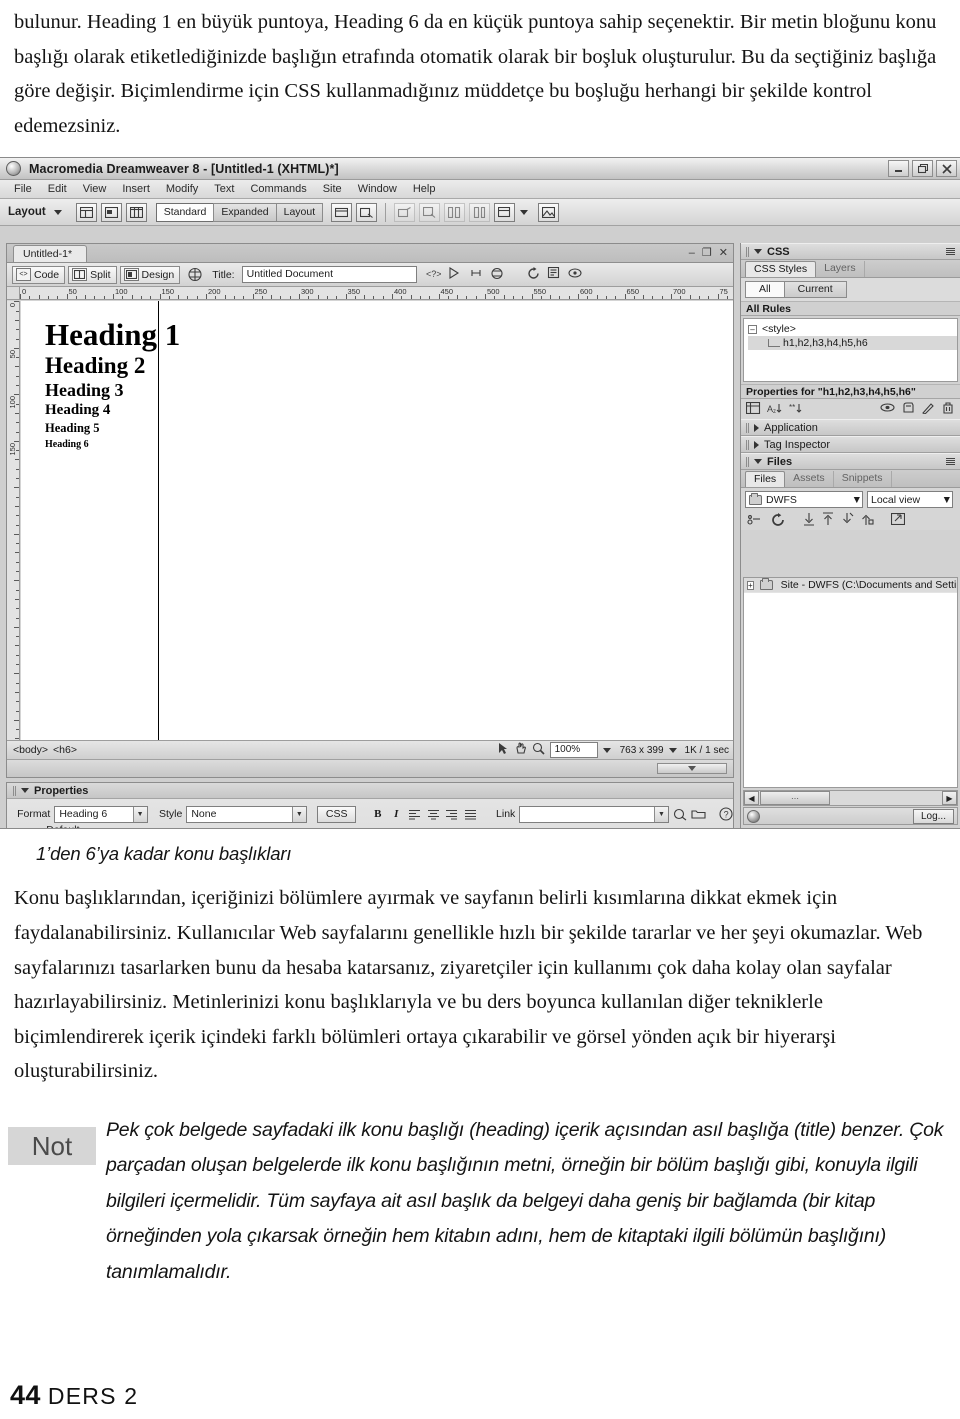  Describe the element at coordinates (101, 814) in the screenshot. I see `format-select: Heading 6 ▼` at that location.